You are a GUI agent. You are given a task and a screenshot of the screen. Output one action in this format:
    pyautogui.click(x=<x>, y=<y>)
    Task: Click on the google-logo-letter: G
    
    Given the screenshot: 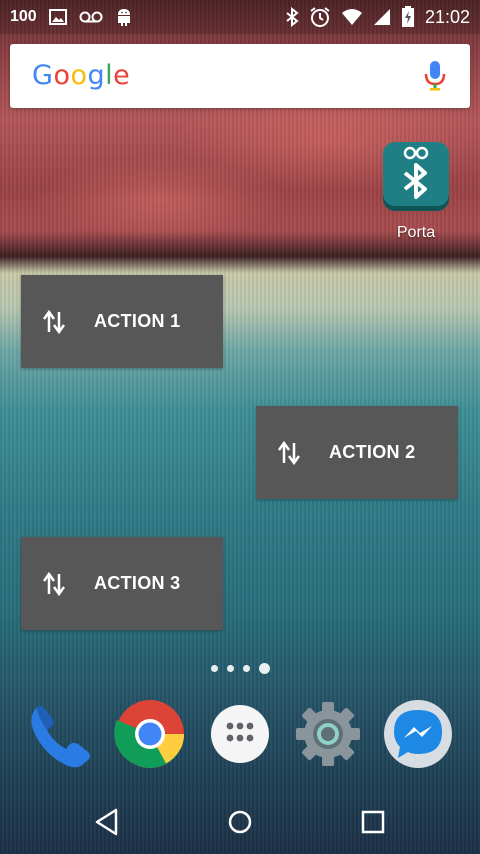 What is the action you would take?
    pyautogui.click(x=43, y=75)
    